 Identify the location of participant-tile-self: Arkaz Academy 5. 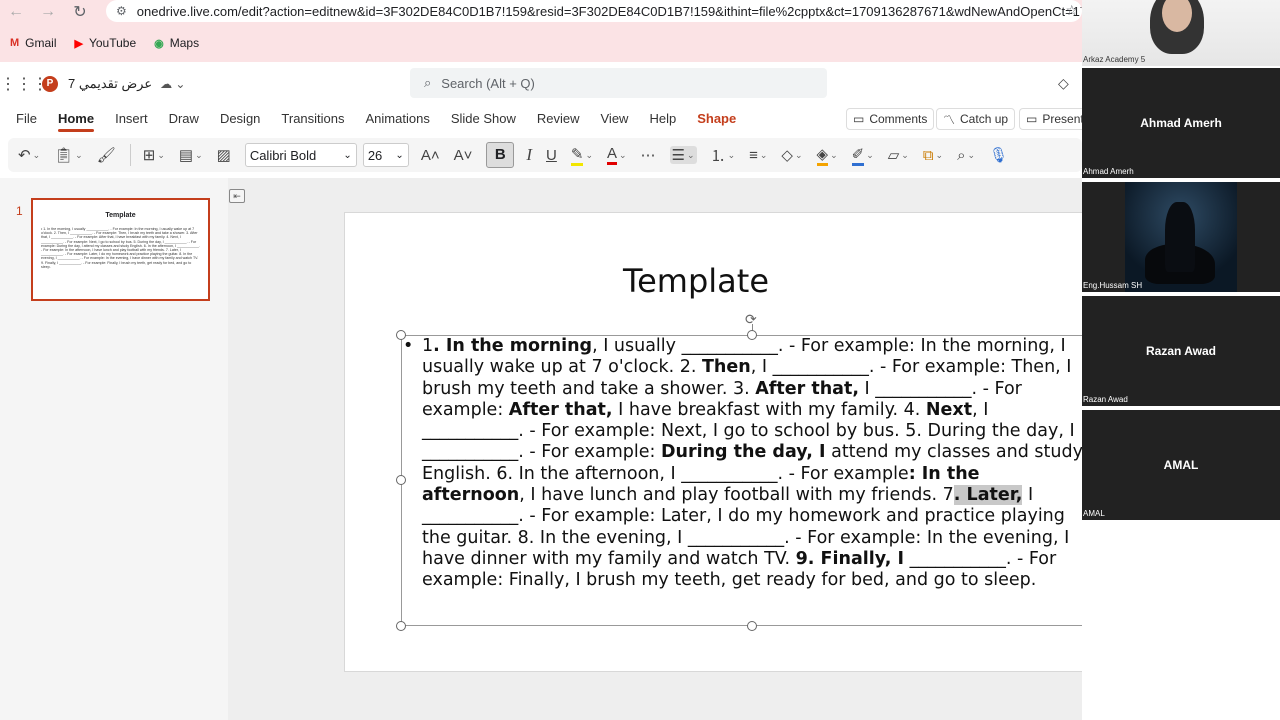
(1181, 33).